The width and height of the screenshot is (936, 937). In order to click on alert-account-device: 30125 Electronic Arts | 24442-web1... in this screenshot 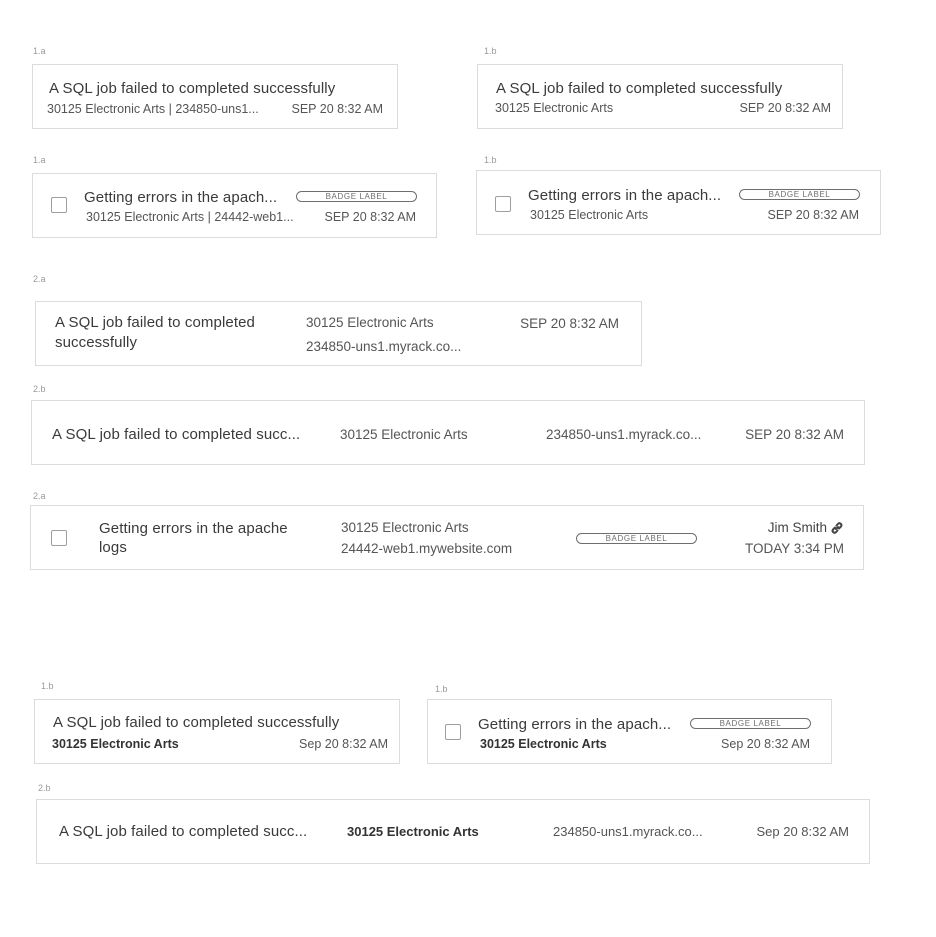, I will do `click(190, 217)`.